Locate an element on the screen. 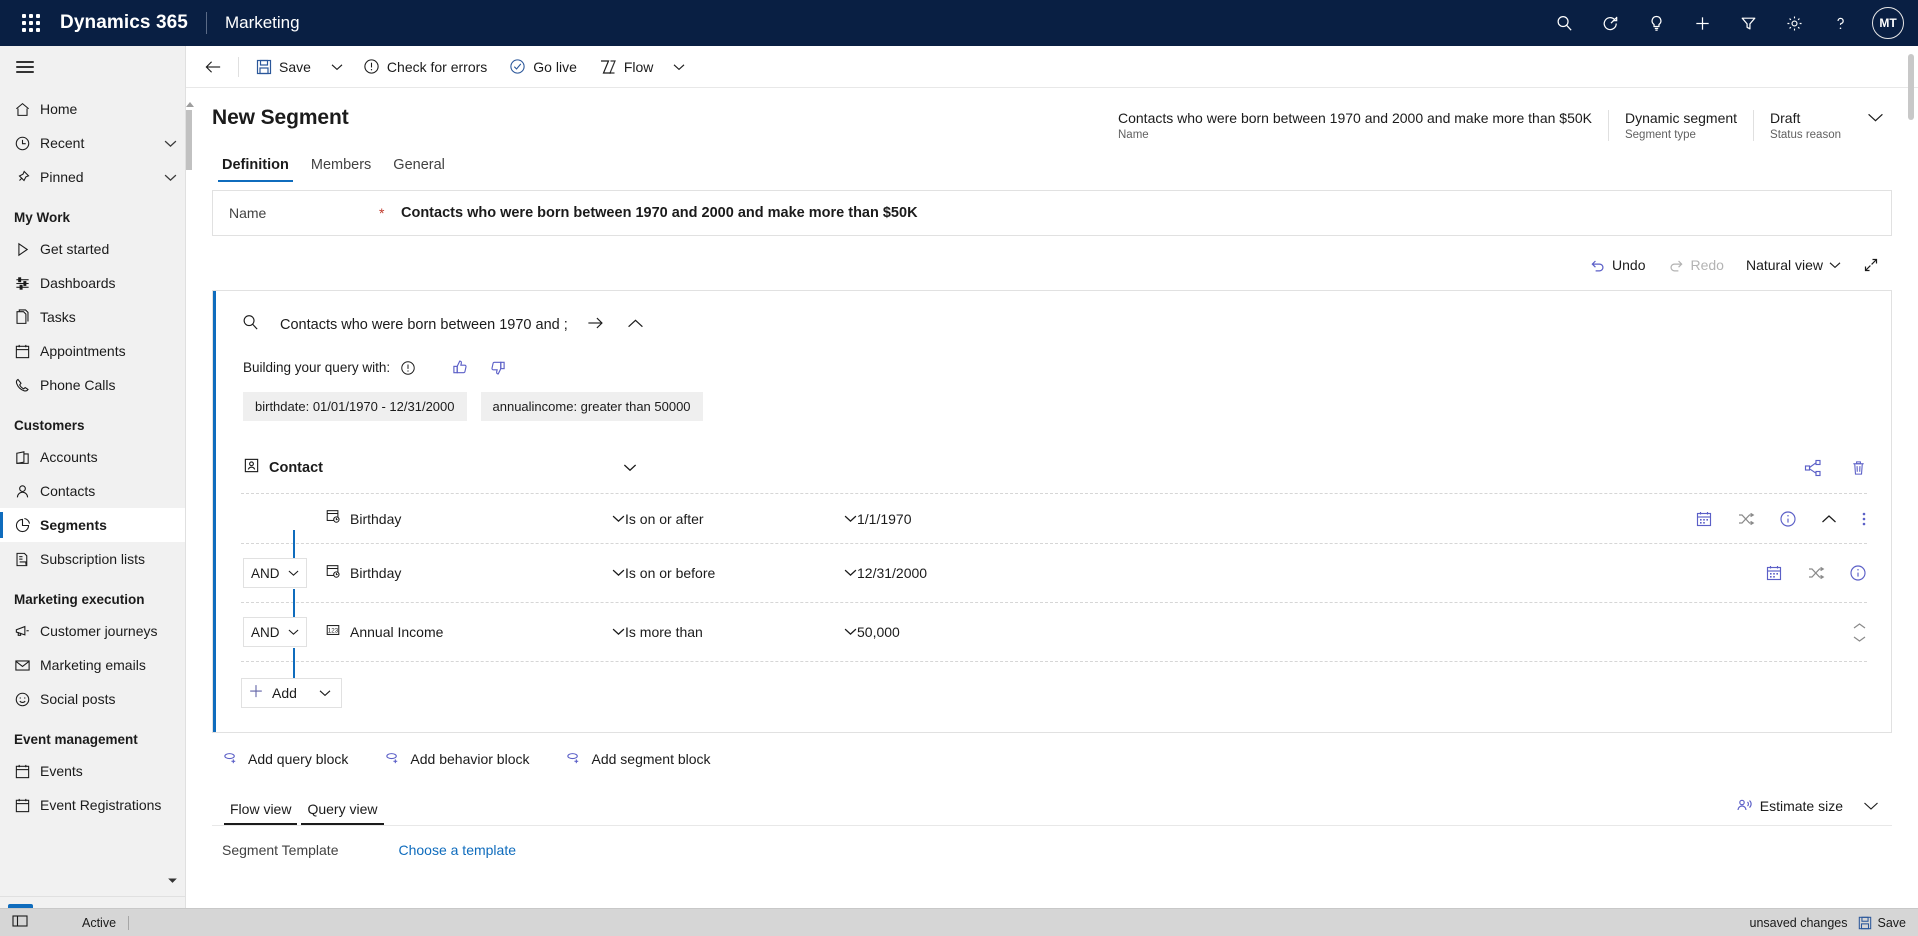 This screenshot has height=936, width=1918. condition-value: 12/31/2000 is located at coordinates (1311, 573).